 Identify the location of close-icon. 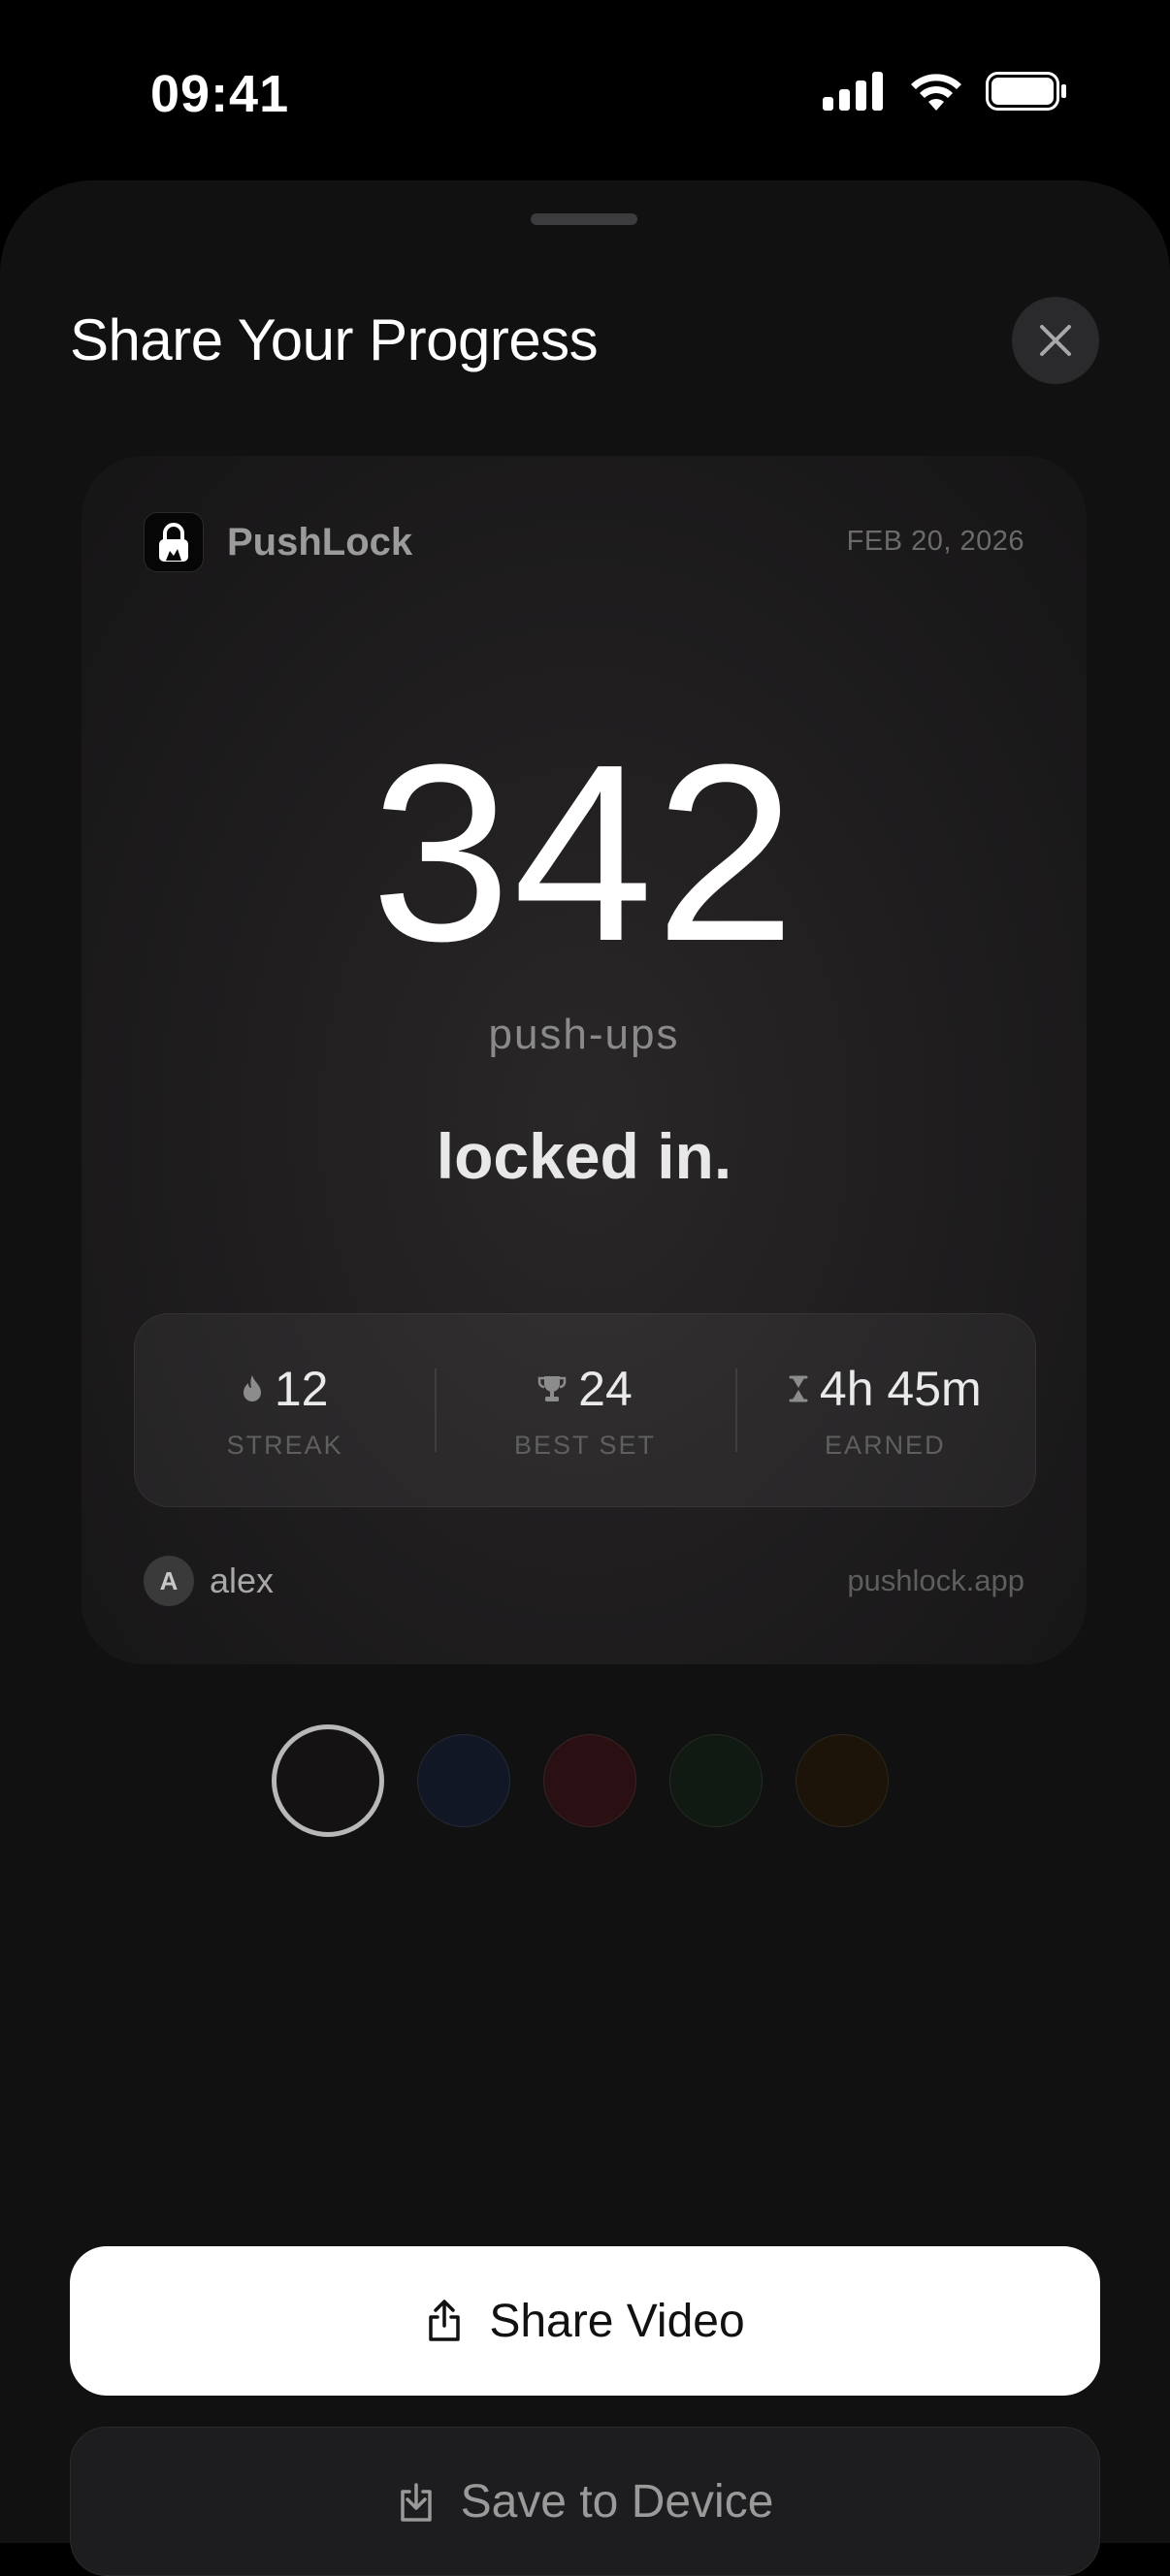
(1055, 340).